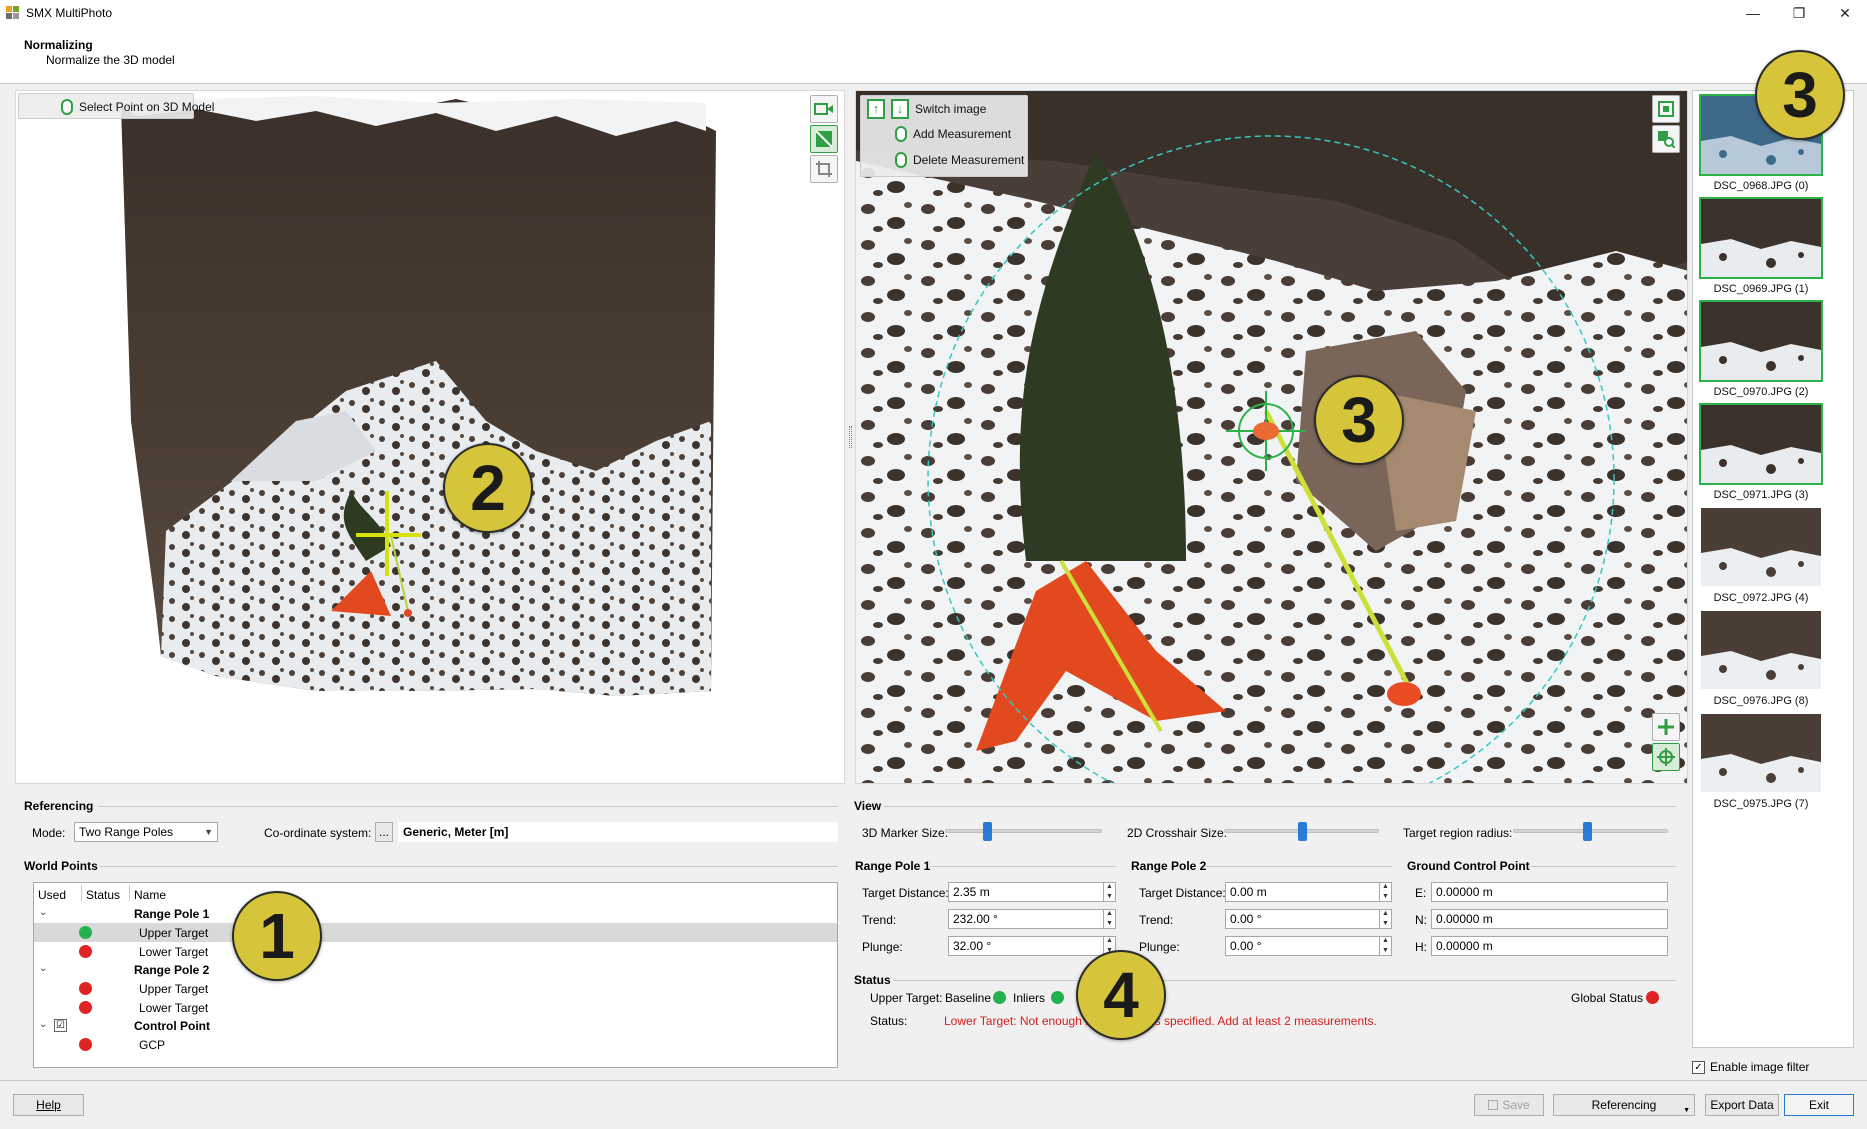 The height and width of the screenshot is (1129, 1867). What do you see at coordinates (1385, 919) in the screenshot?
I see `rp2-trend-spinner: ▲ ▼` at bounding box center [1385, 919].